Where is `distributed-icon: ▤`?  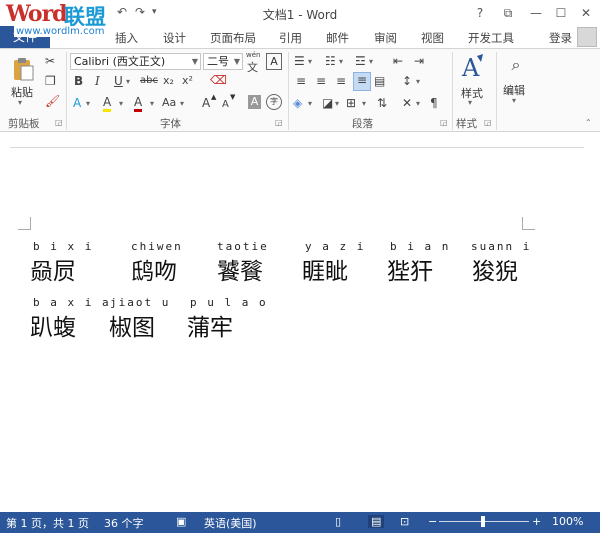
distributed-icon: ▤ is located at coordinates (379, 81).